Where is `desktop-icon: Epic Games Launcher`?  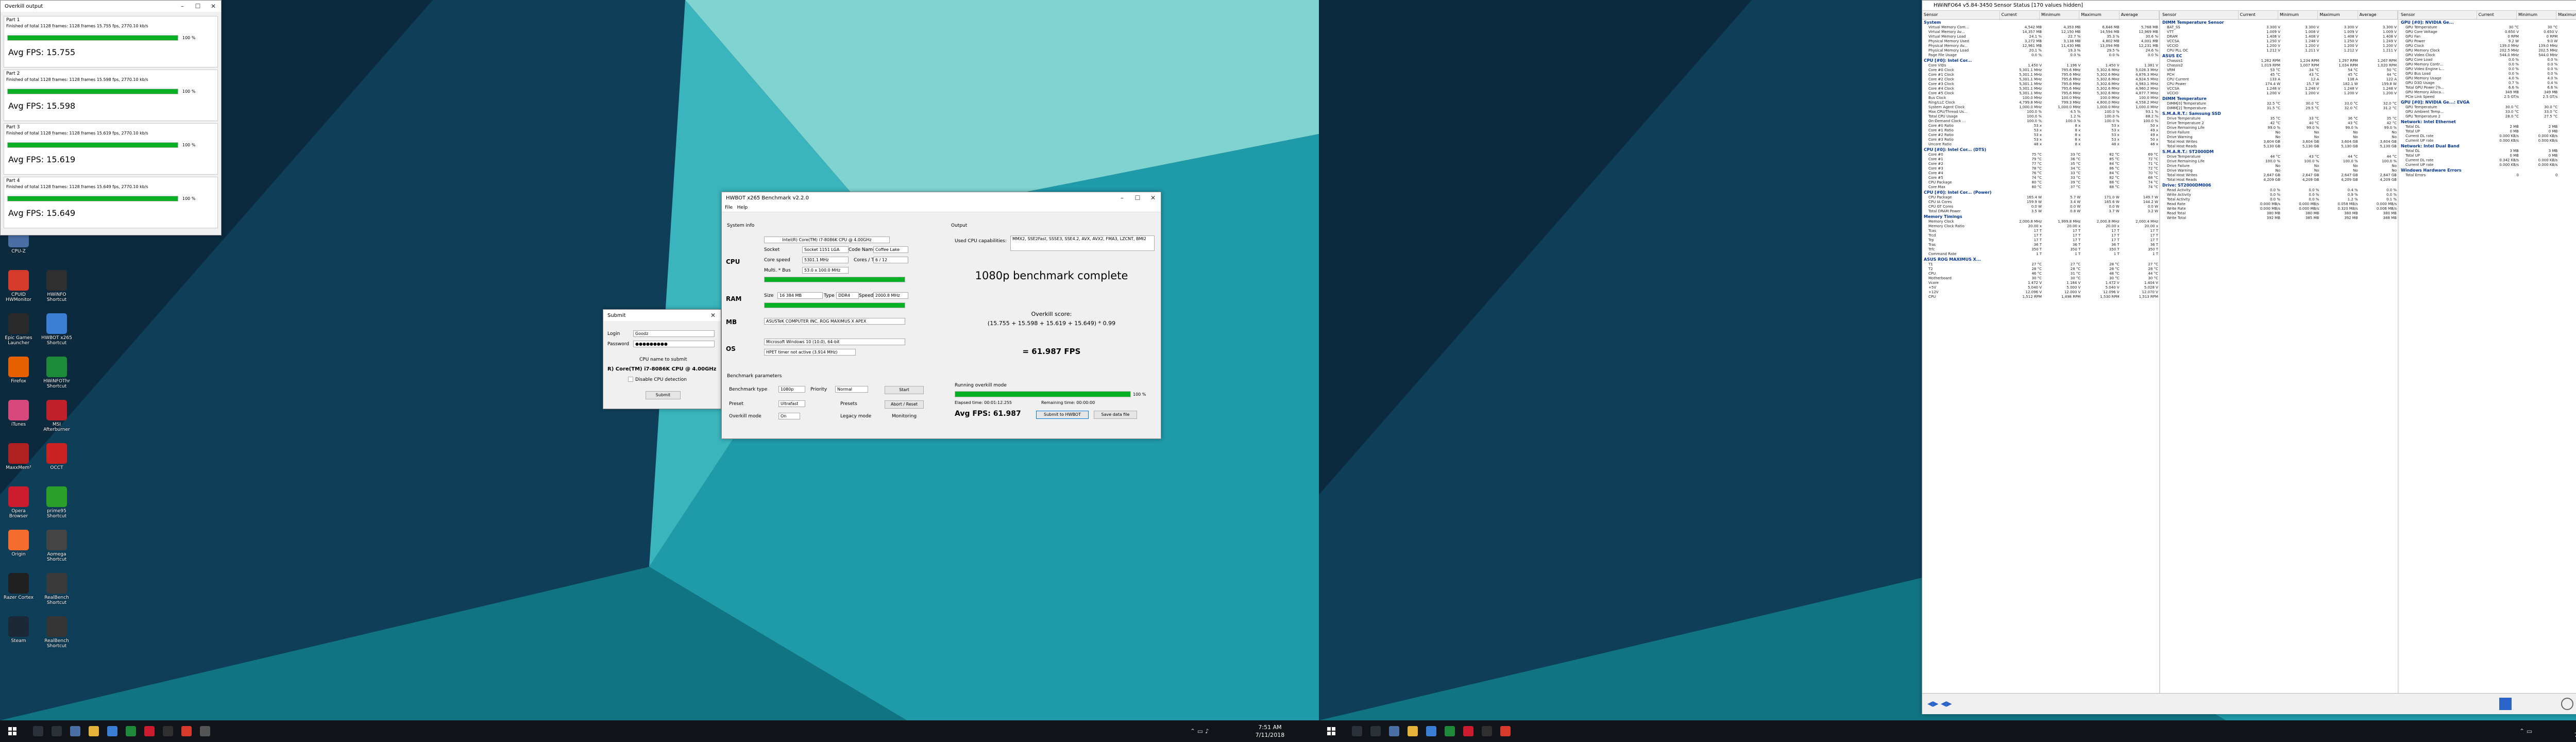 desktop-icon: Epic Games Launcher is located at coordinates (18, 329).